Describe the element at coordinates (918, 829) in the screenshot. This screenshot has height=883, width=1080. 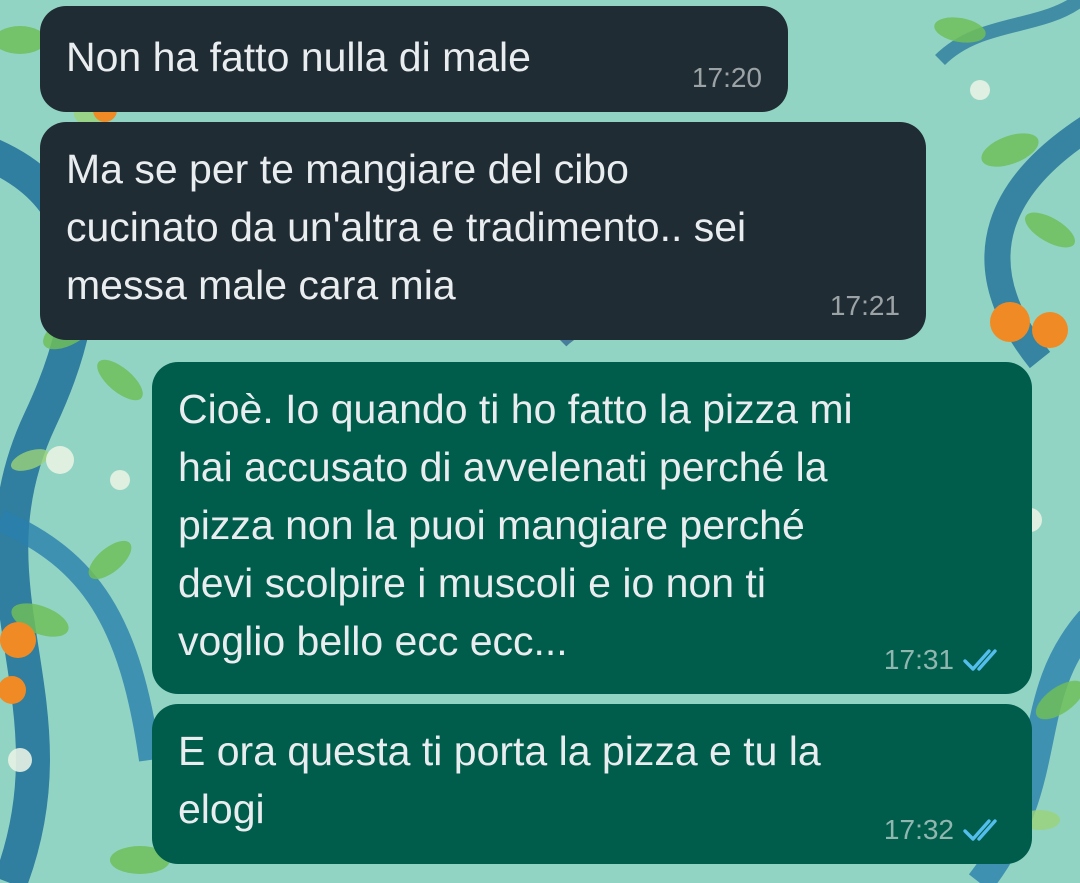
I see `message-timestamp: 17:32` at that location.